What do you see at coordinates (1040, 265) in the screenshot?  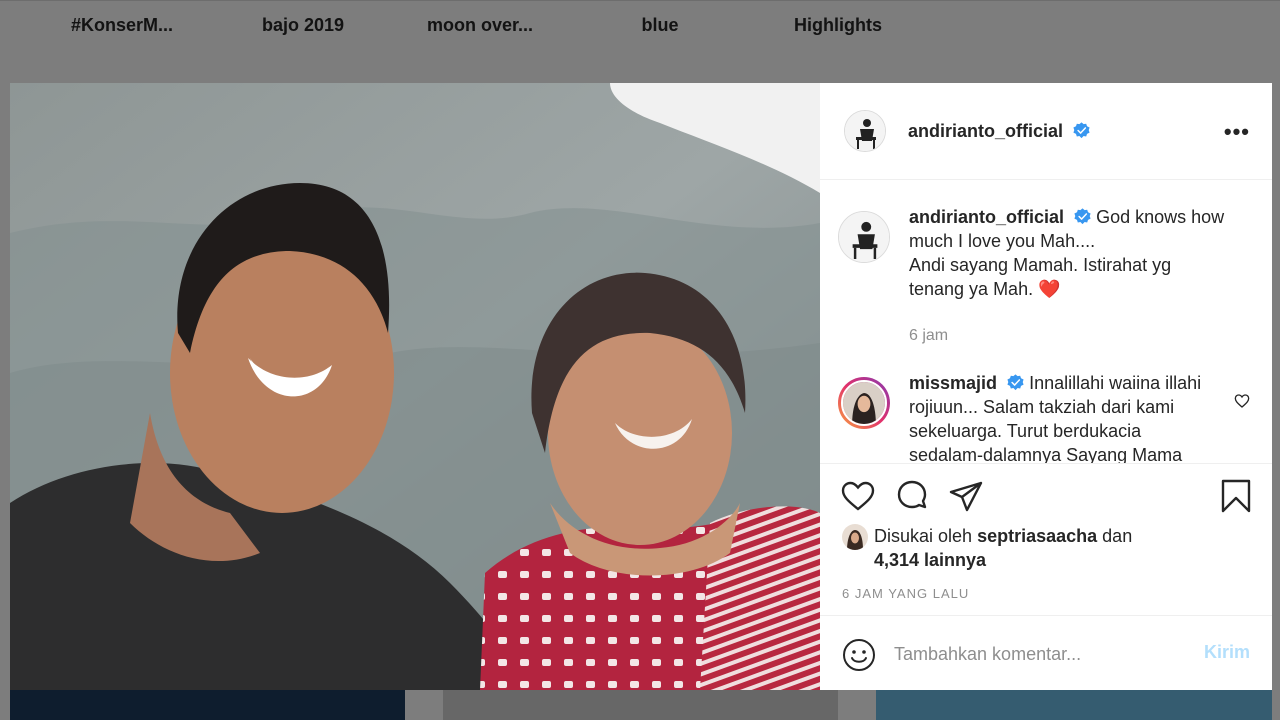 I see `caption-line: Andi sayang Mamah. Istirahat yg` at bounding box center [1040, 265].